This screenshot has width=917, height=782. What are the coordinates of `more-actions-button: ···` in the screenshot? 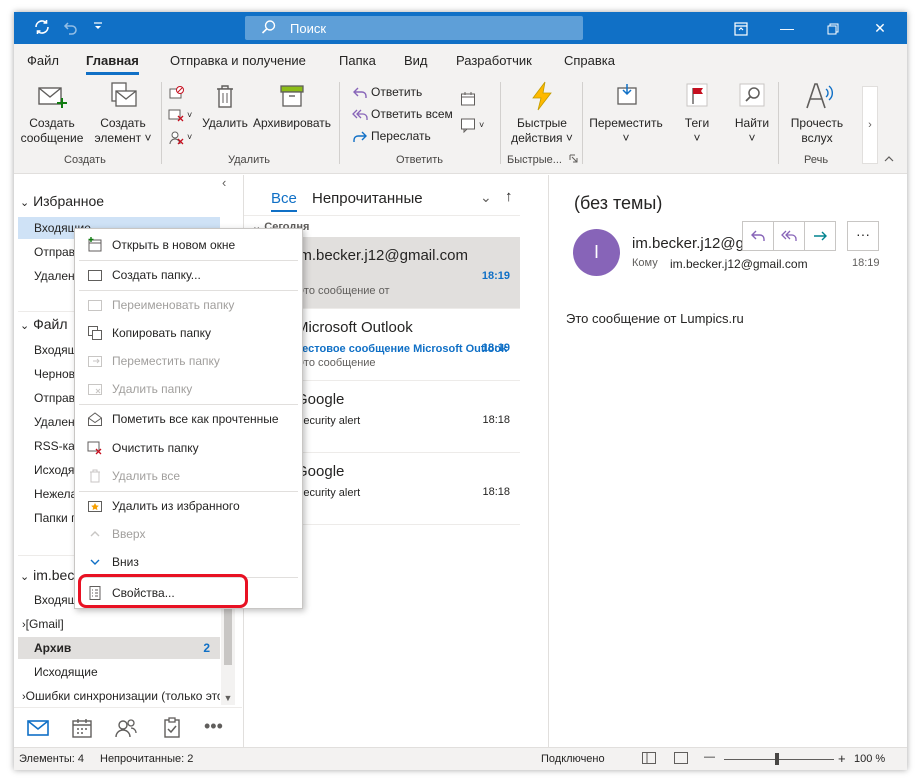 It's located at (863, 236).